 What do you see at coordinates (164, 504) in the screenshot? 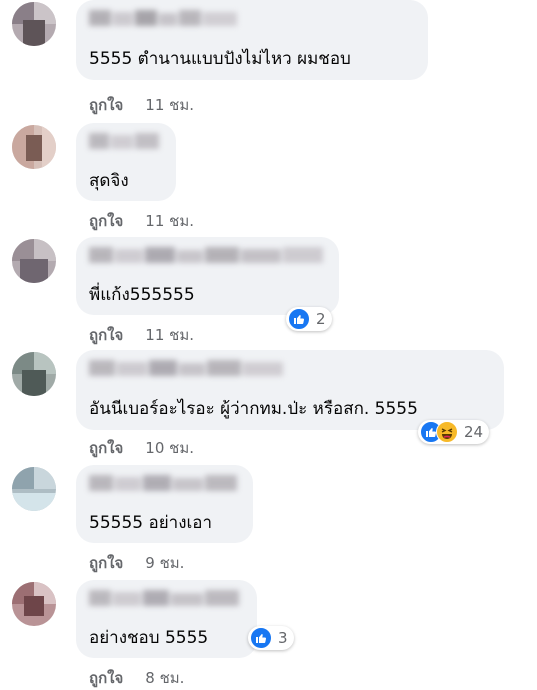
I see `comment-bubble: 55555 อย่างเอา` at bounding box center [164, 504].